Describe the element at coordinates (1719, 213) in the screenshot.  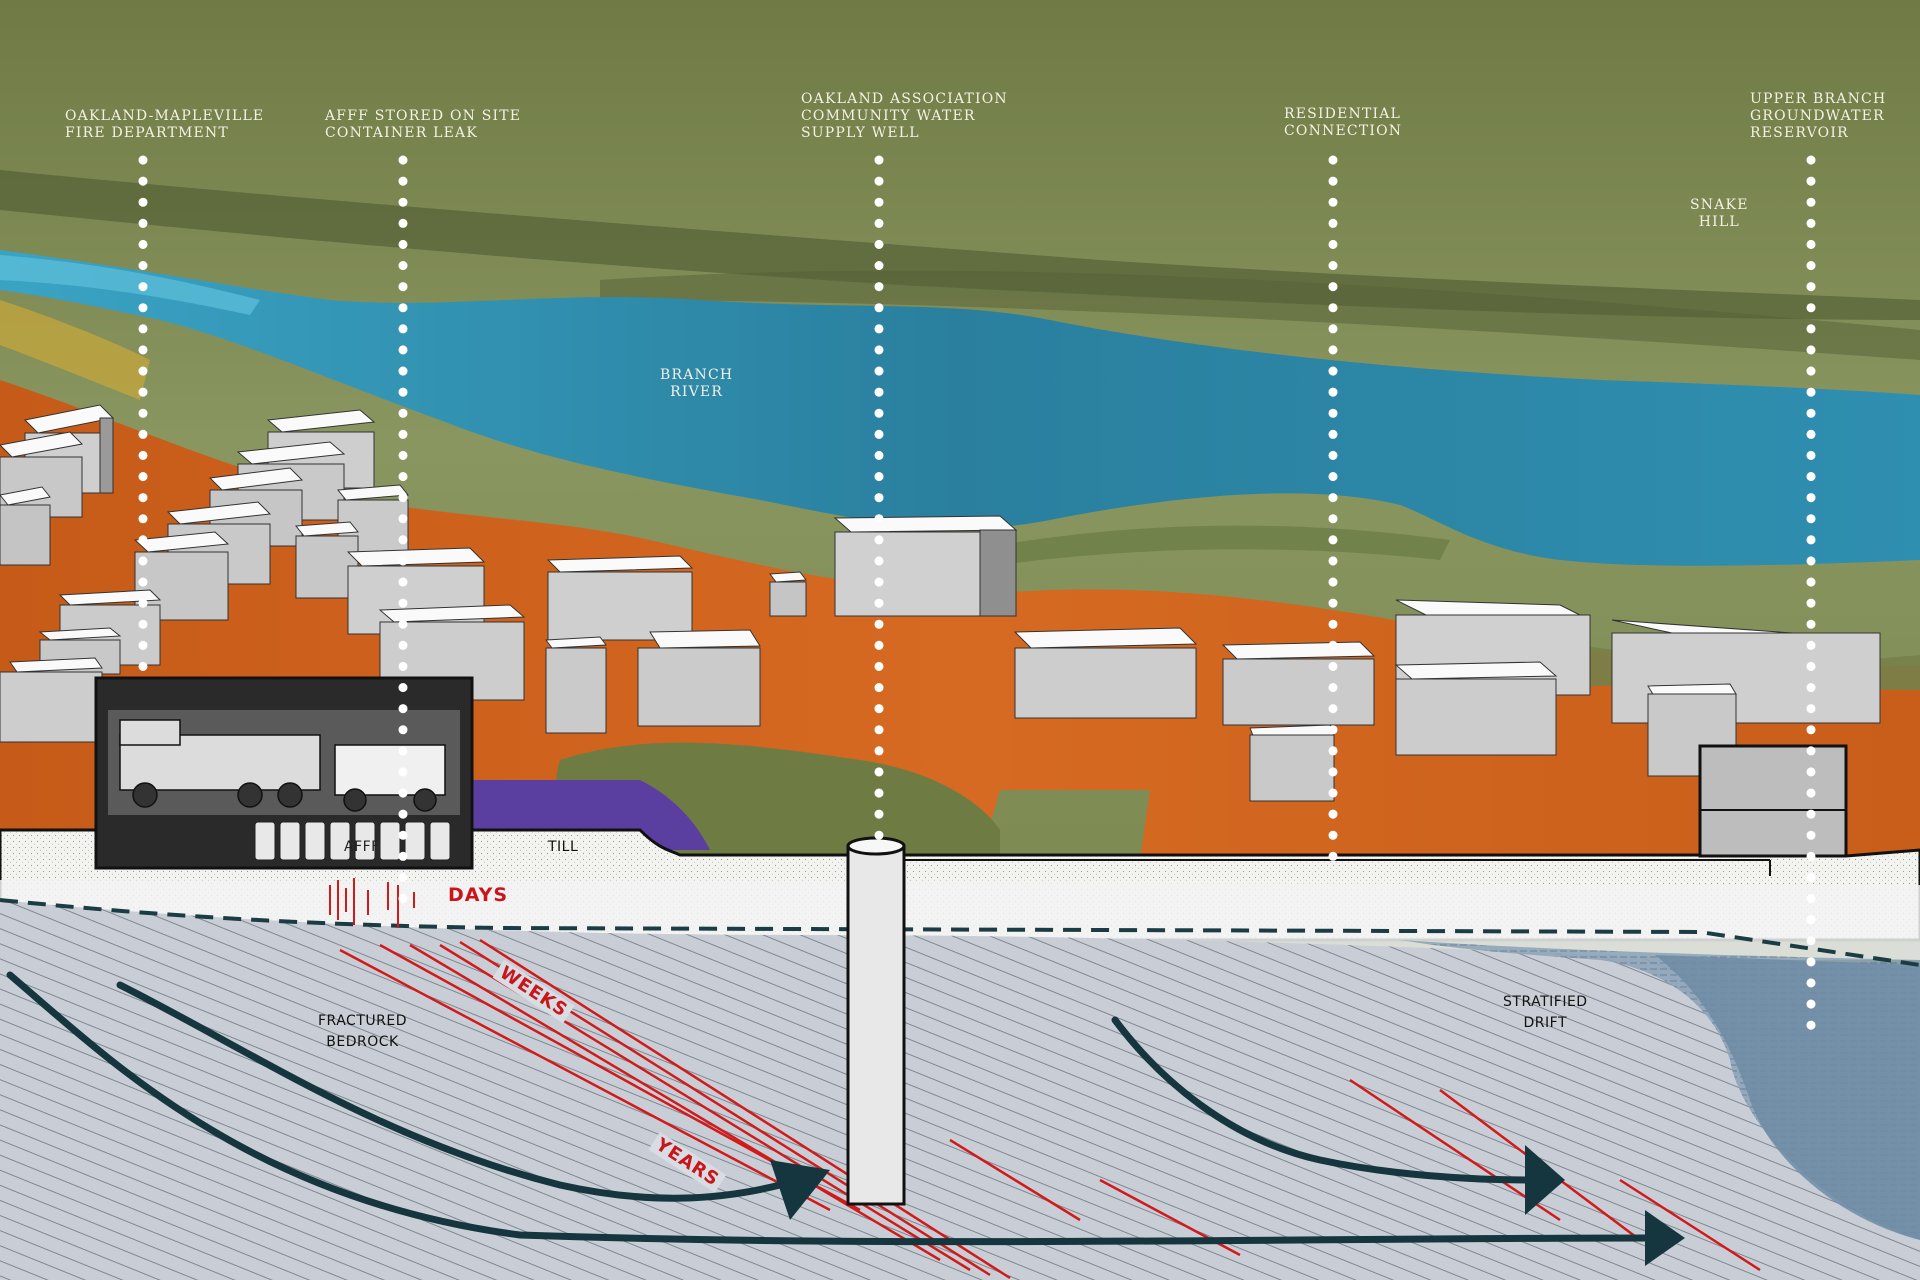
I see `label-snake-hill: SNAKE HILL` at that location.